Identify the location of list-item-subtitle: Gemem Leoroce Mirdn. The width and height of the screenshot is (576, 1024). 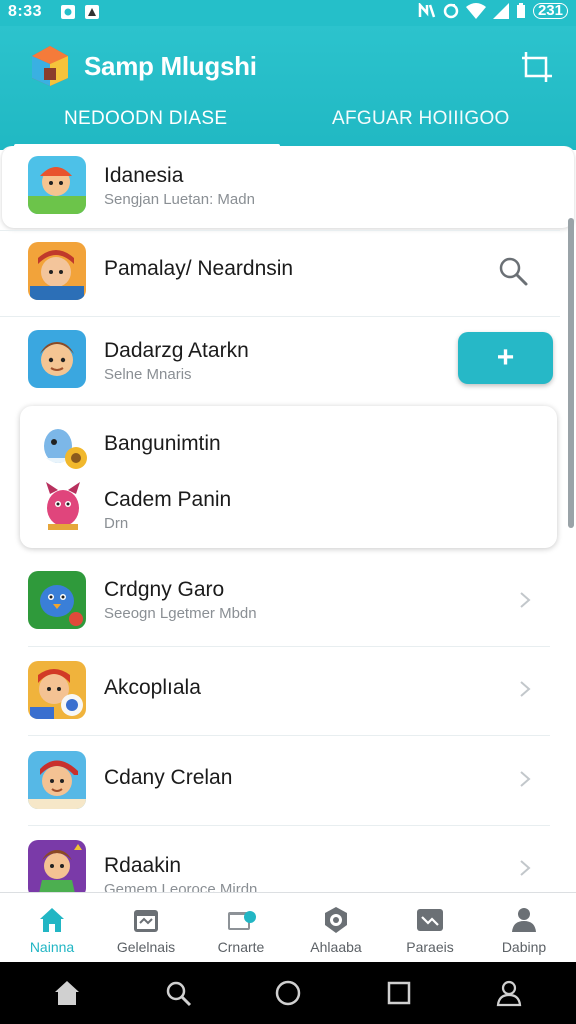
(181, 886).